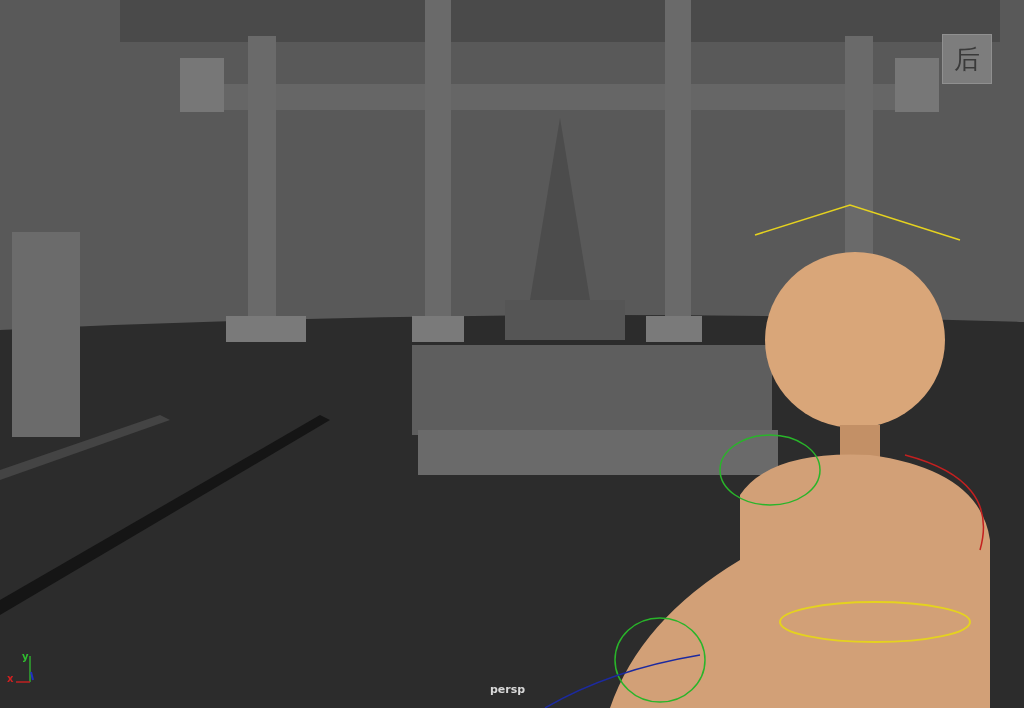 The image size is (1024, 708). What do you see at coordinates (25, 657) in the screenshot?
I see `axis-label: y` at bounding box center [25, 657].